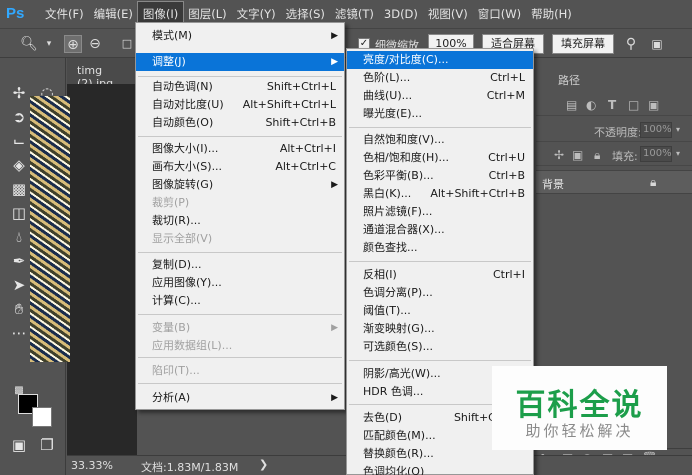  What do you see at coordinates (19, 165) in the screenshot?
I see `healing-brush-icon: ◈` at bounding box center [19, 165].